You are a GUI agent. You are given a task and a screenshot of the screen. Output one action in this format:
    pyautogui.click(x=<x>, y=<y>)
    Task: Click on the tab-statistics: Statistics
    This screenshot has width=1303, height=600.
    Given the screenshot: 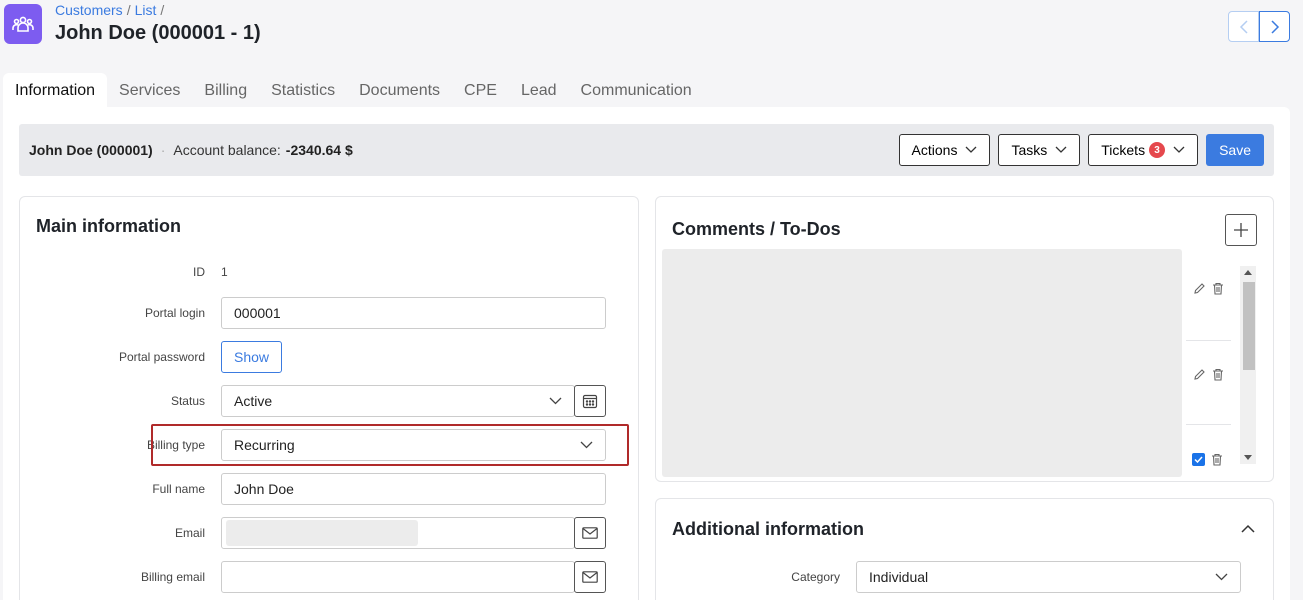 What is the action you would take?
    pyautogui.click(x=303, y=90)
    